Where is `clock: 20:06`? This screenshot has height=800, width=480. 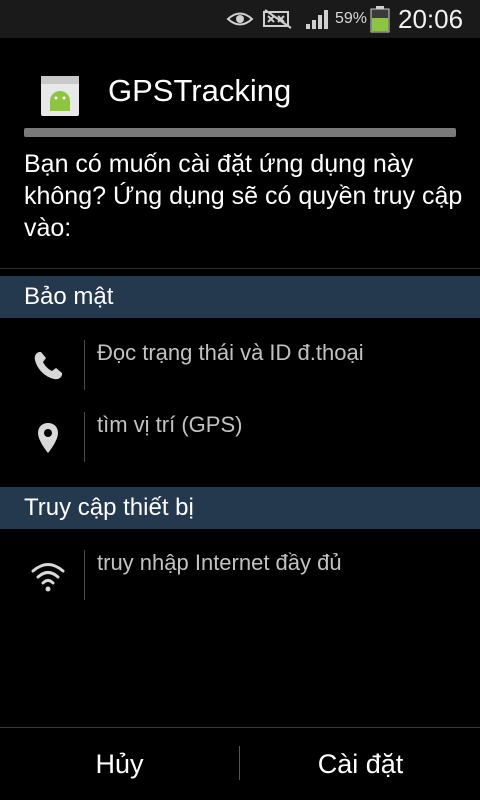
clock: 20:06 is located at coordinates (431, 19).